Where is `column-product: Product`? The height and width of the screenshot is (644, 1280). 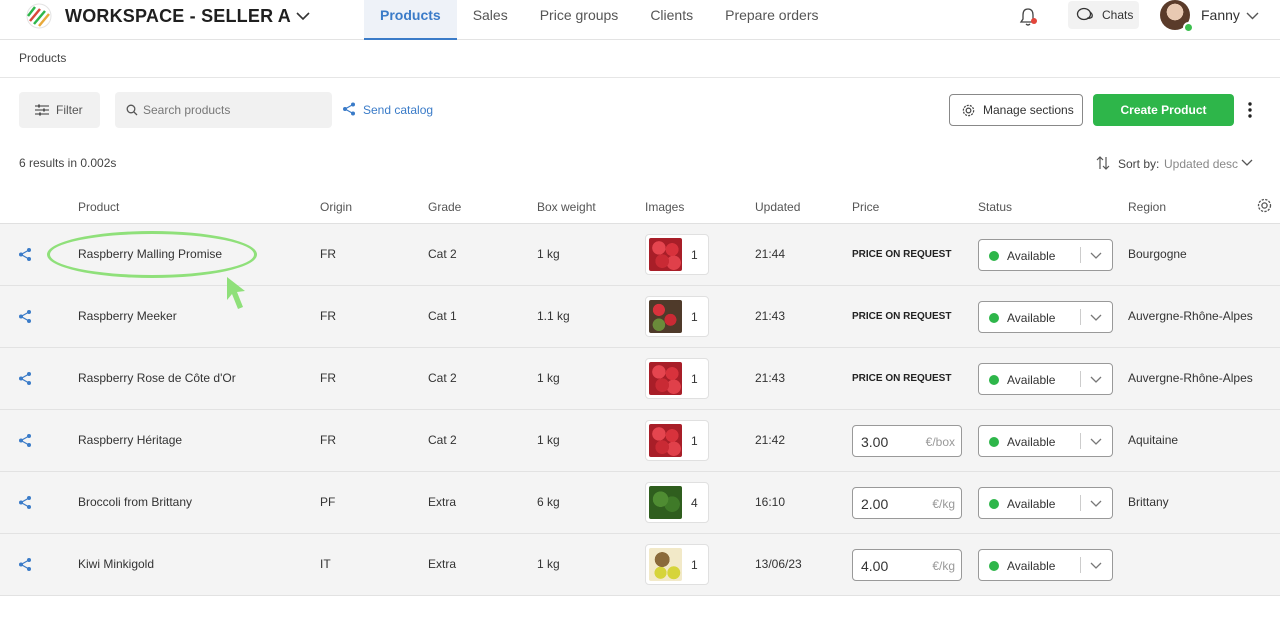
column-product: Product is located at coordinates (98, 207).